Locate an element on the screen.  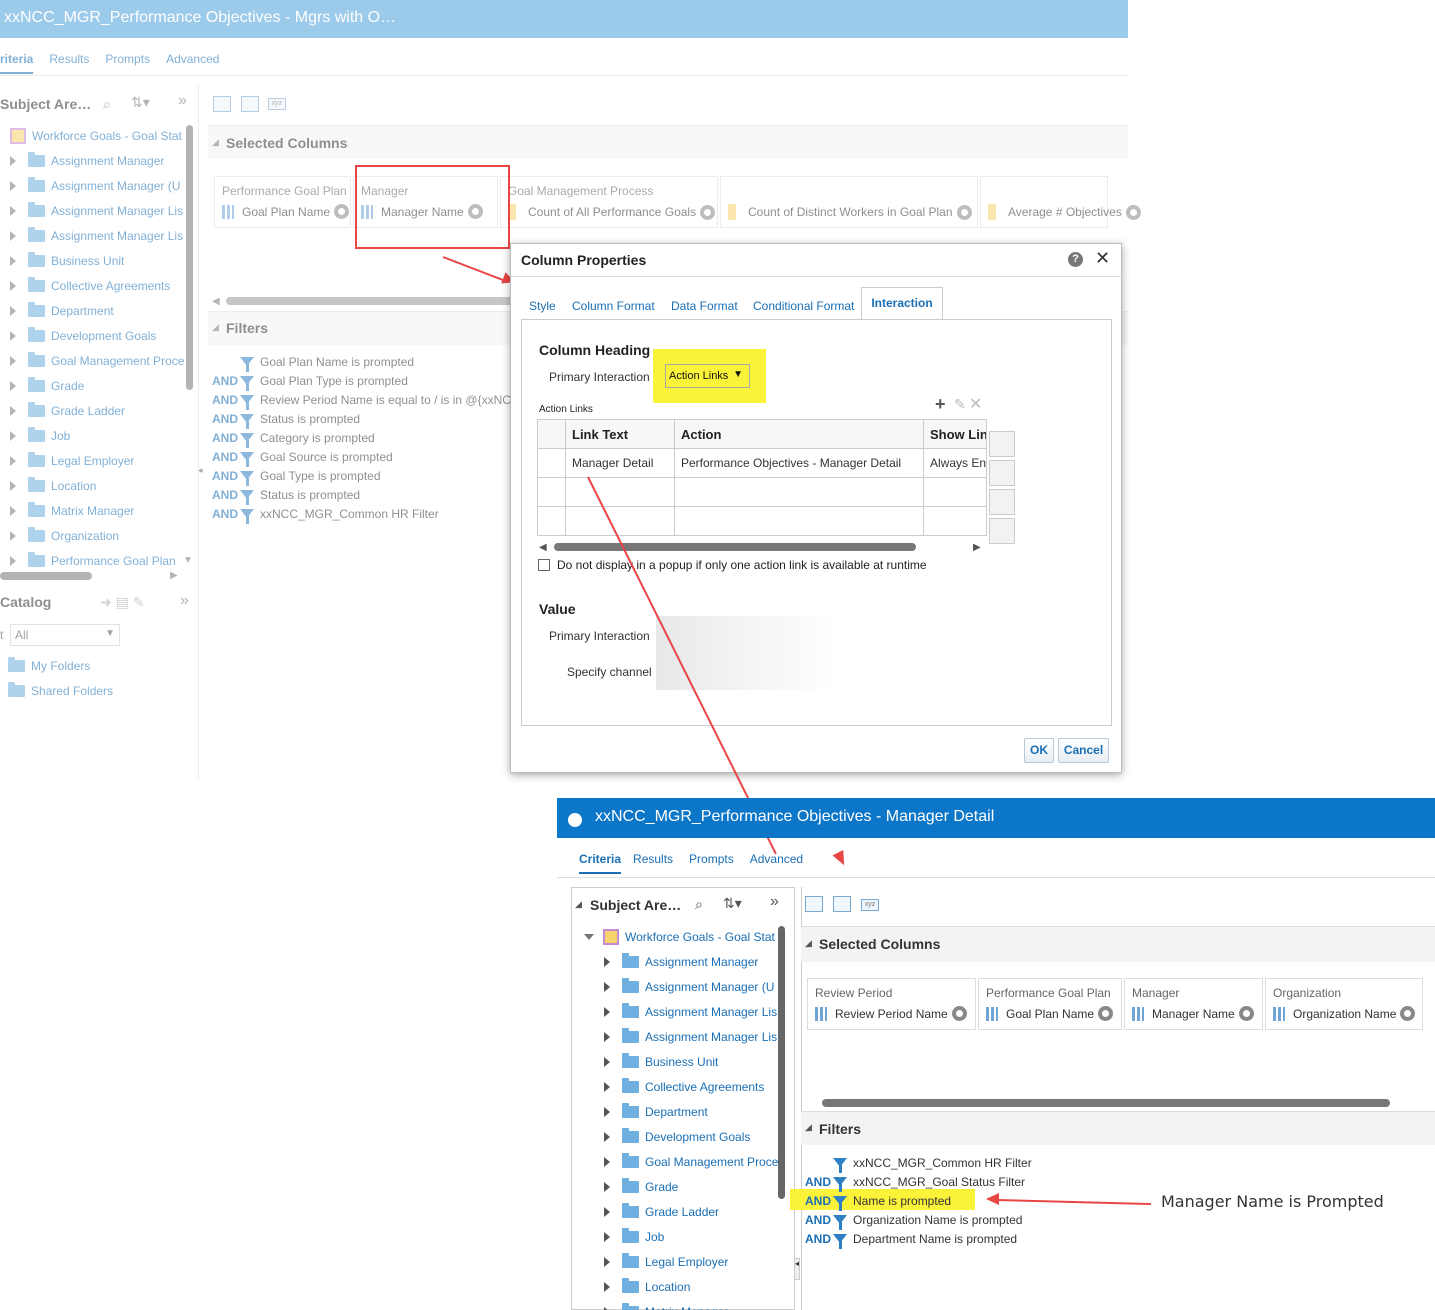
tree-item: Matrix Manager is located at coordinates (72, 510).